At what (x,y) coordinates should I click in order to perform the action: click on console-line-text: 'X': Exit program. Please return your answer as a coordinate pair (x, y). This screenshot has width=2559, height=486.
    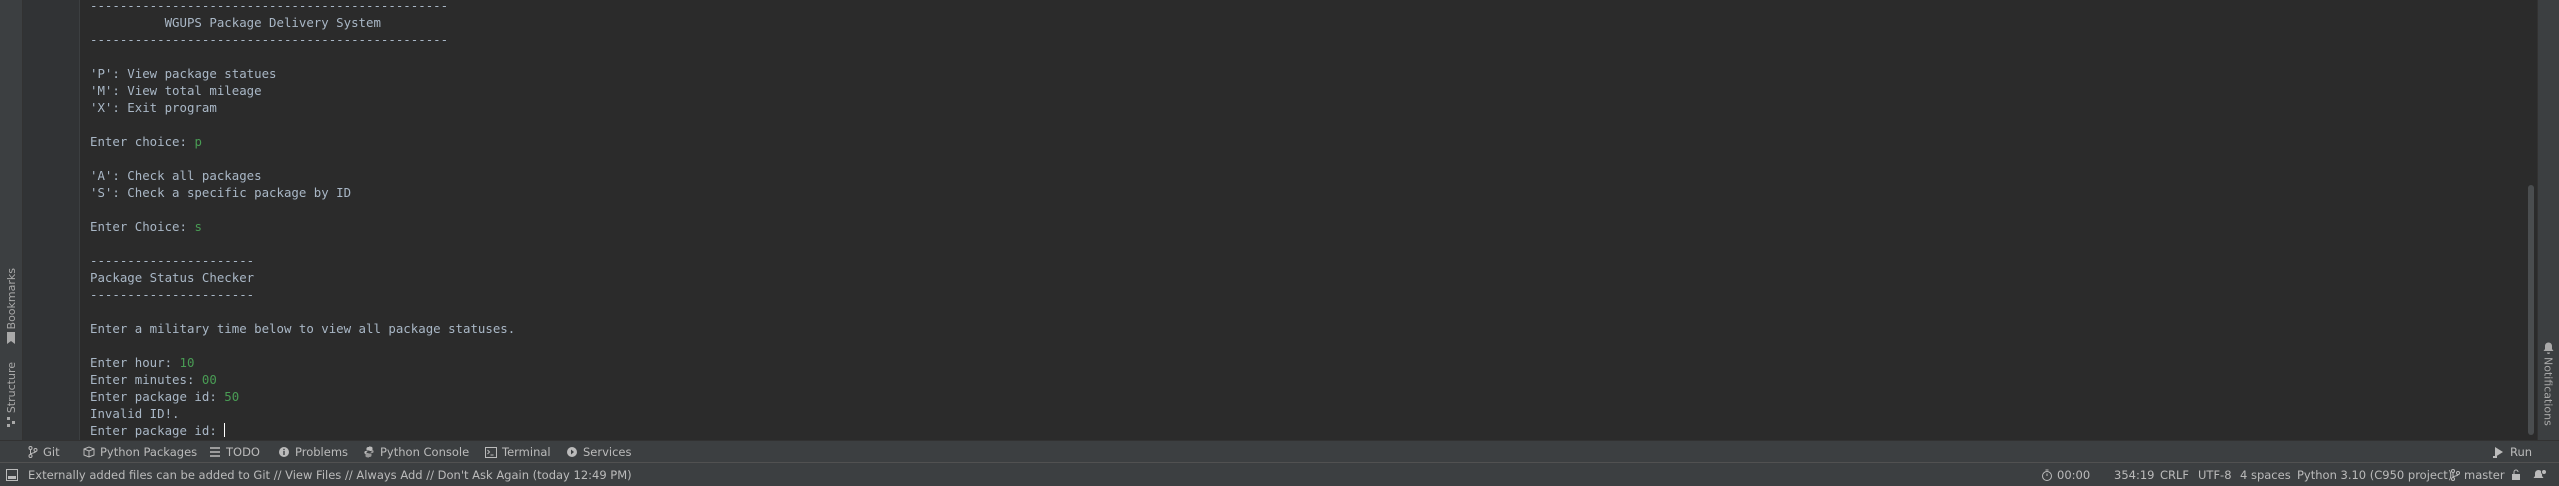
    Looking at the image, I should click on (153, 107).